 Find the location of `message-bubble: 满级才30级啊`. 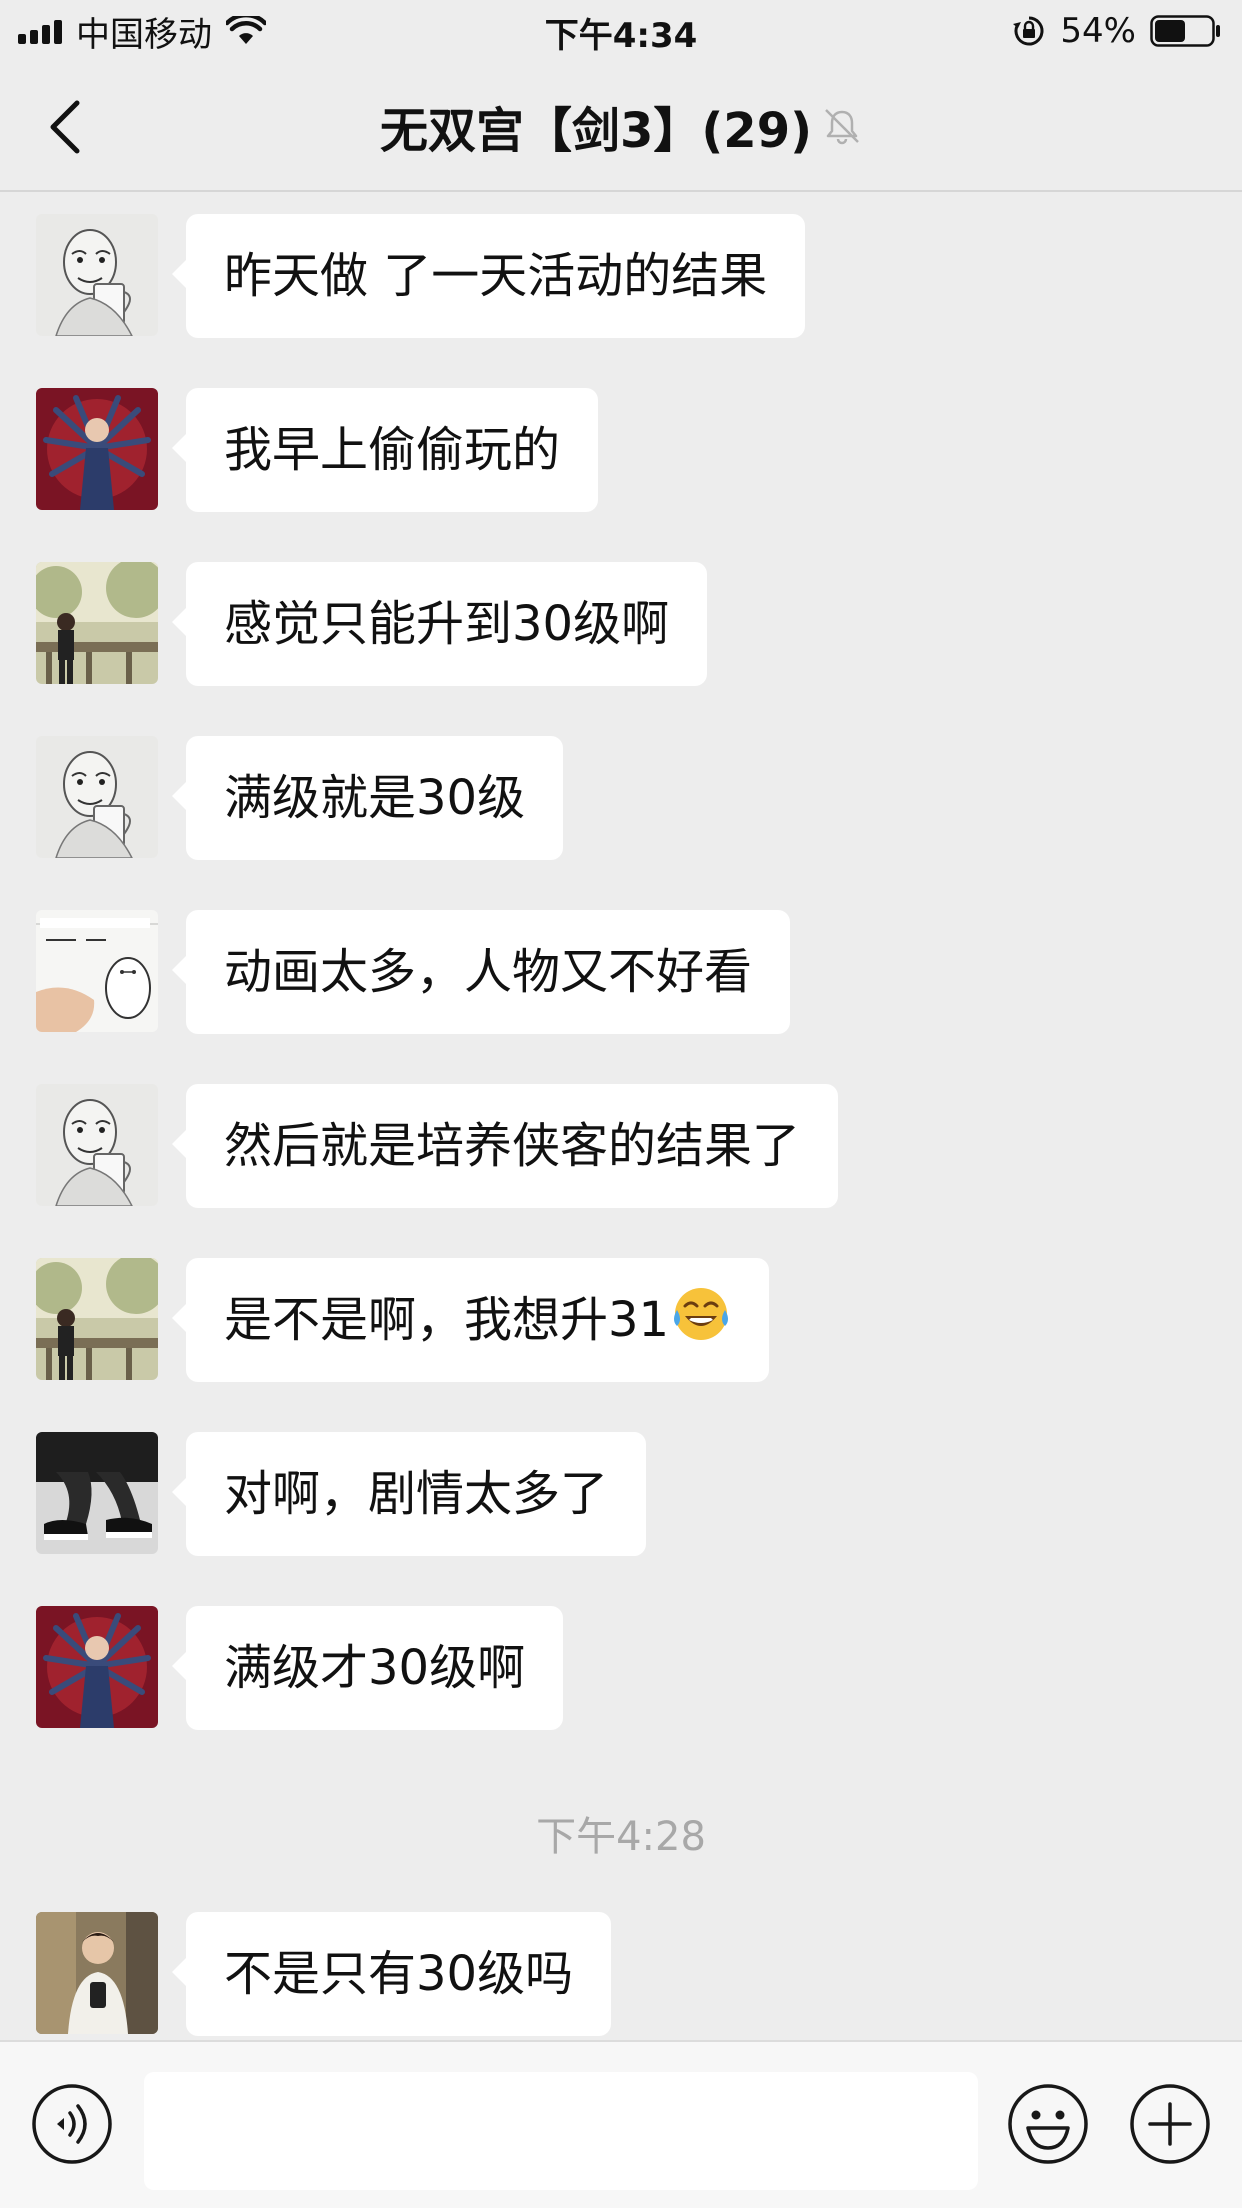

message-bubble: 满级才30级啊 is located at coordinates (367, 1668).